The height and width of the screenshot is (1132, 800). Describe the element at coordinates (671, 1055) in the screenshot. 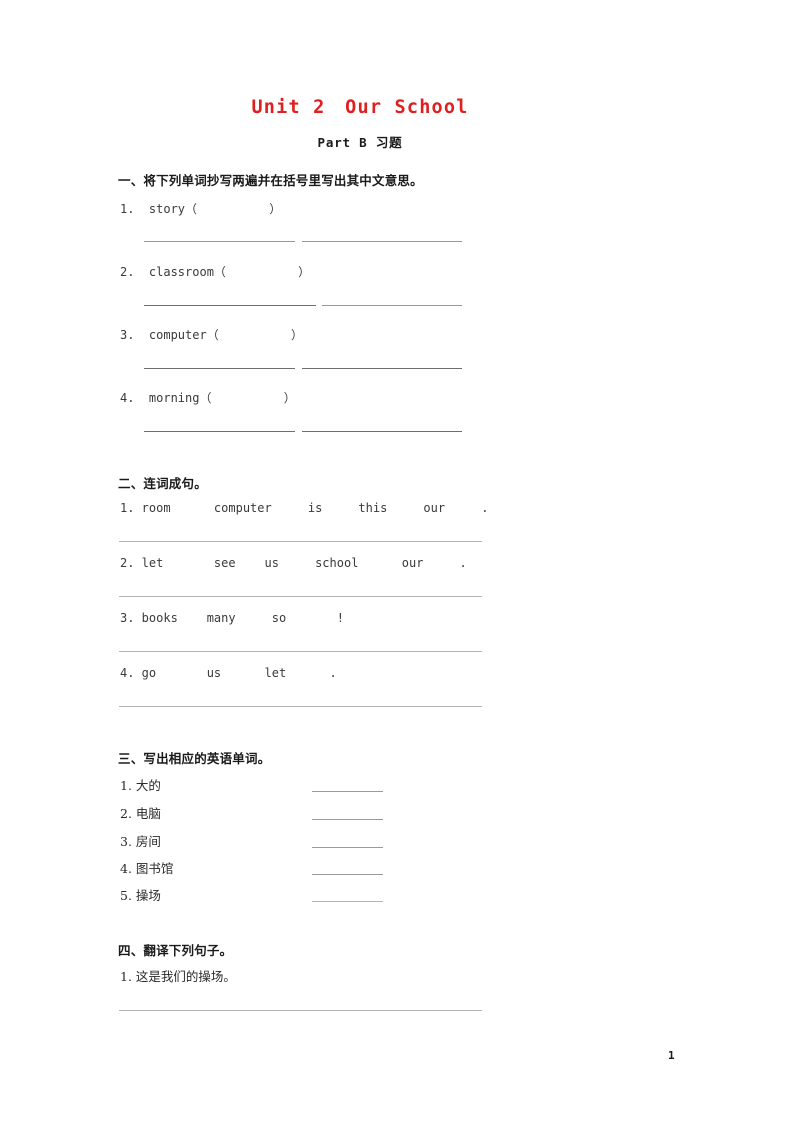

I see `page-number: 1` at that location.